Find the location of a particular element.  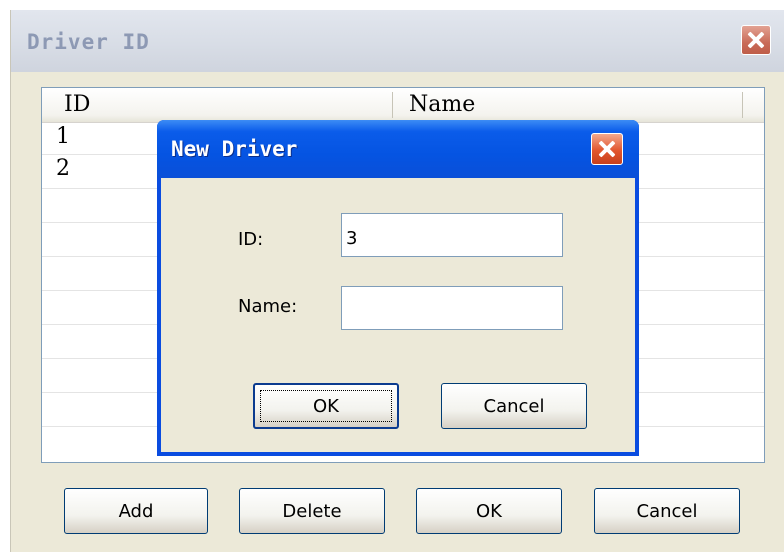

dialog-title-bar: New Driver is located at coordinates (398, 149).